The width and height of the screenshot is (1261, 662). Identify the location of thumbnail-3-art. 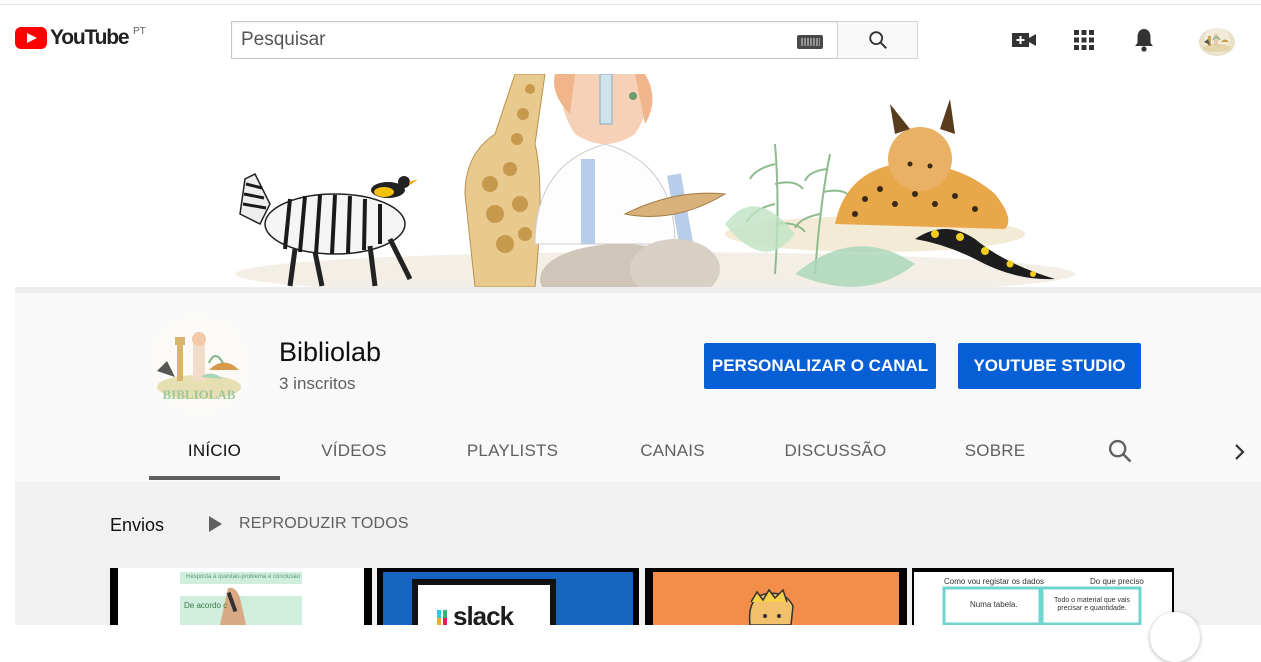
(776, 598).